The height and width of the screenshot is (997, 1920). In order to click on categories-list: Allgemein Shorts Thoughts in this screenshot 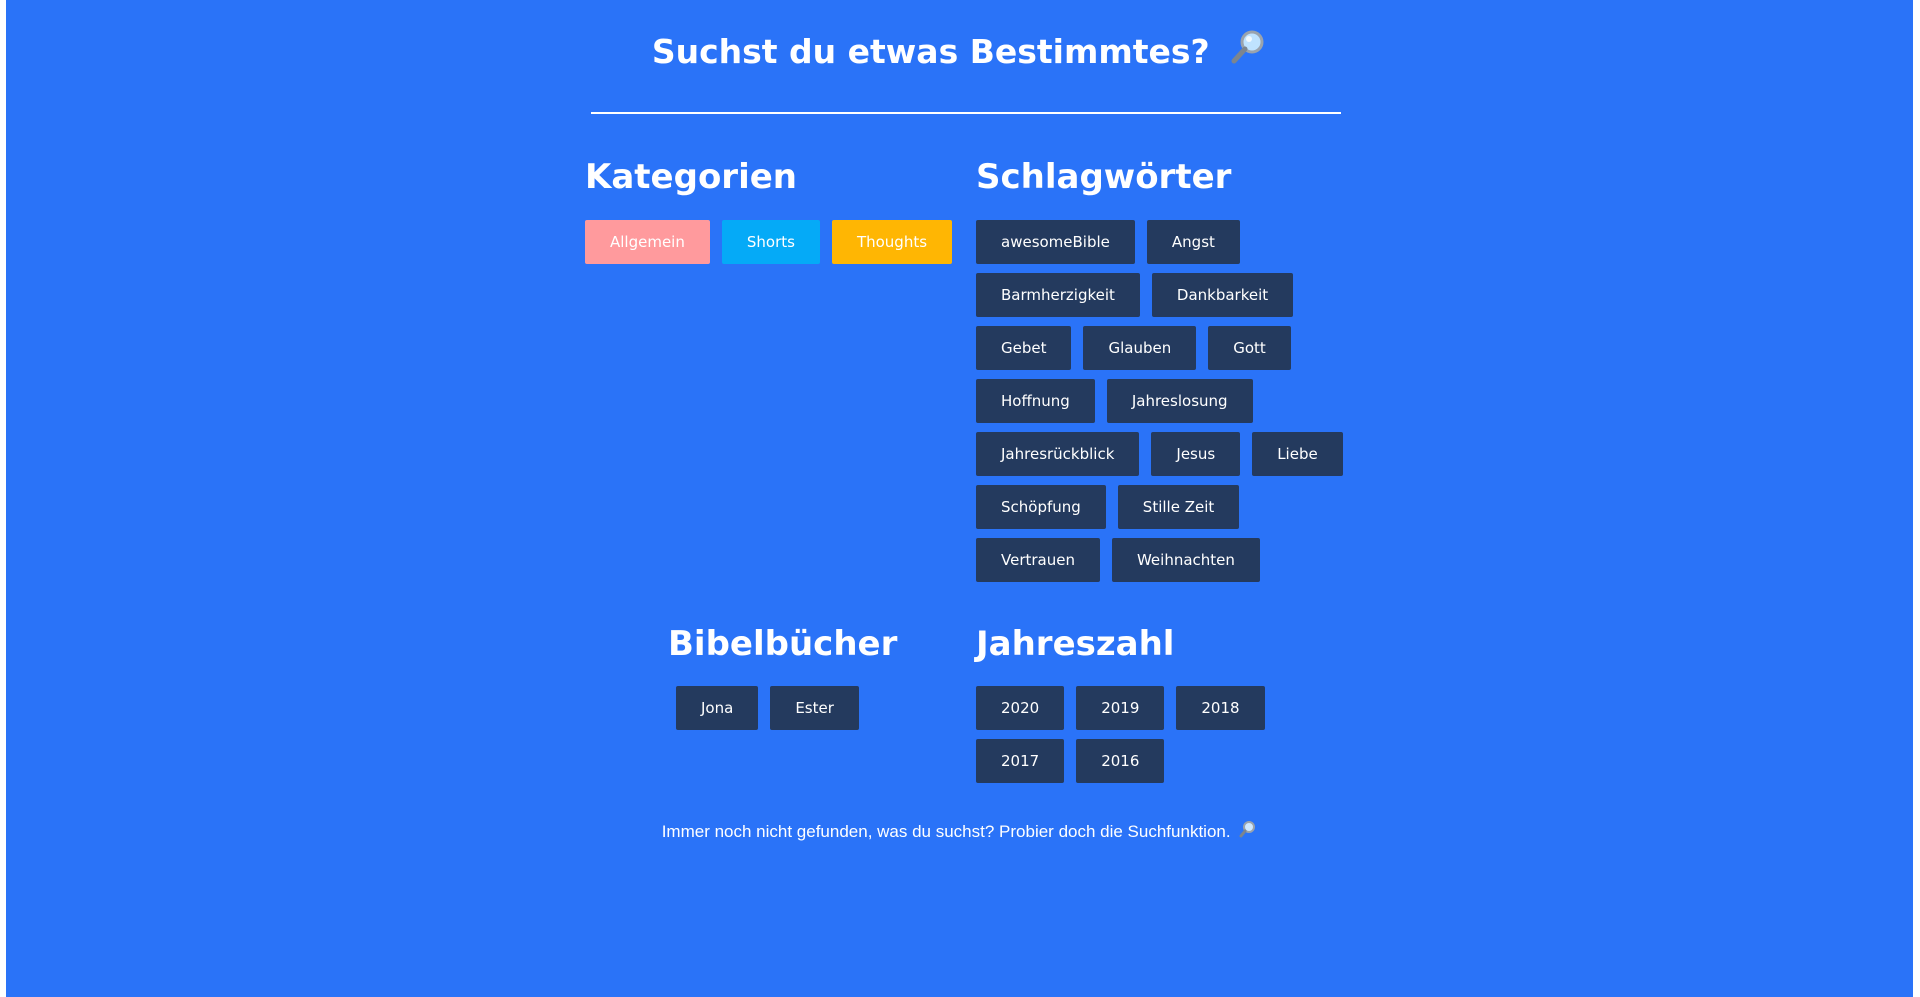, I will do `click(785, 242)`.